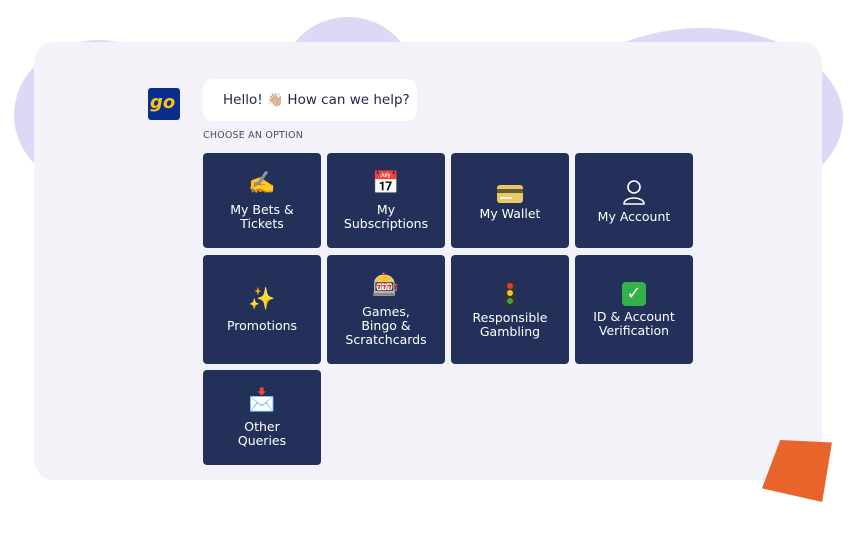 The height and width of the screenshot is (549, 856). Describe the element at coordinates (634, 216) in the screenshot. I see `option-label: My Account` at that location.